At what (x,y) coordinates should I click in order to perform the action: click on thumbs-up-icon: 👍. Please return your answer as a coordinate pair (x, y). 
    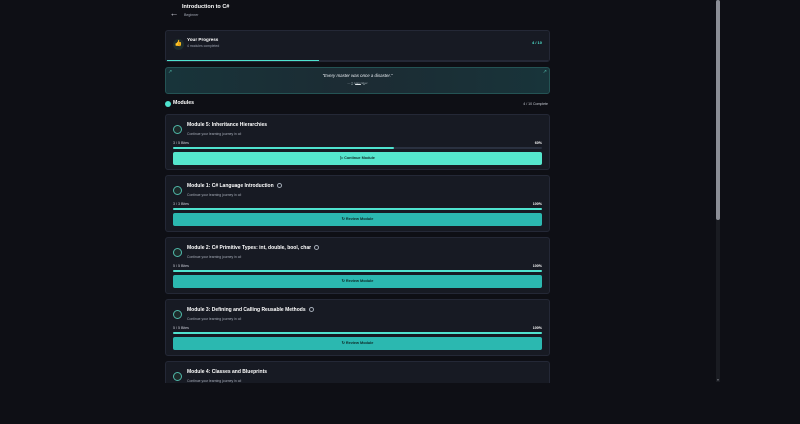
    Looking at the image, I should click on (178, 44).